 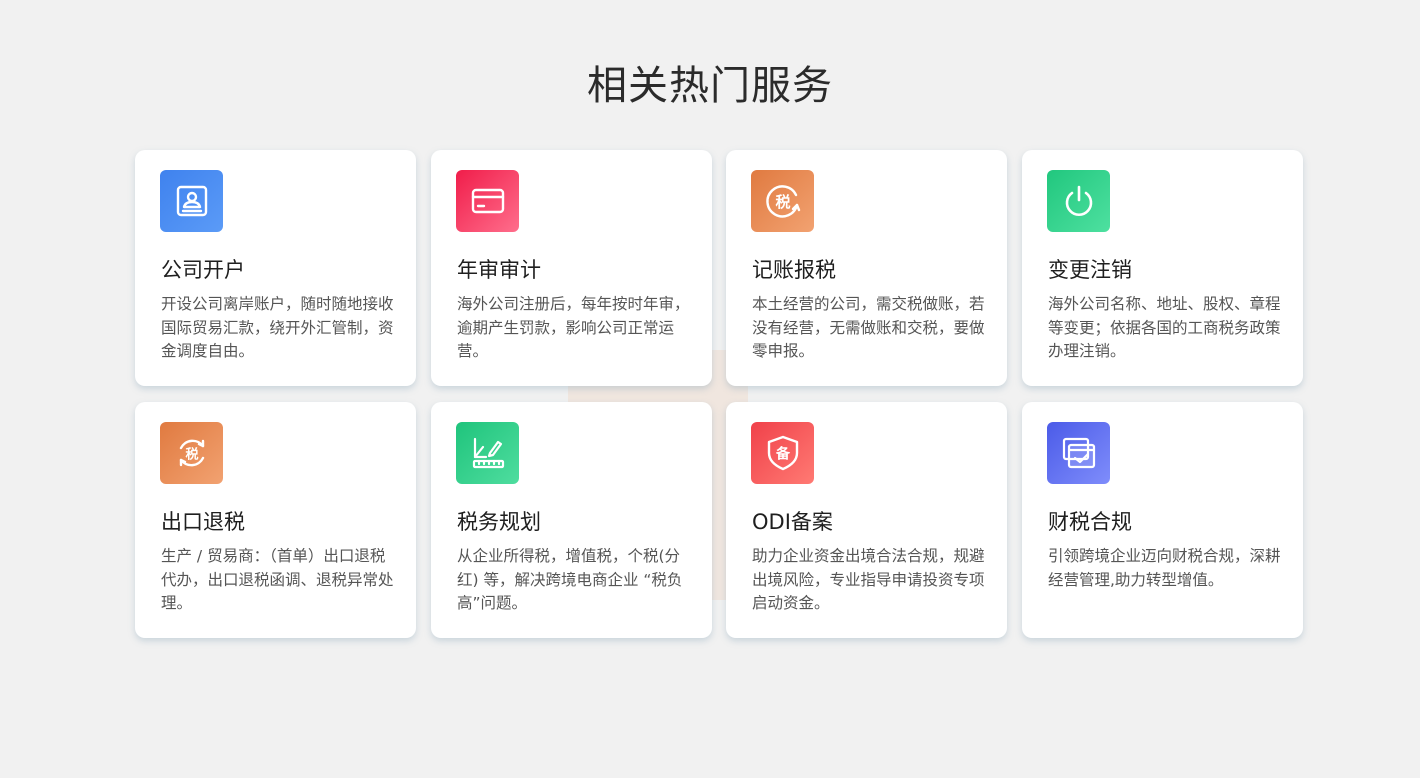 I want to click on card-title: 变更注销, so click(x=1090, y=270).